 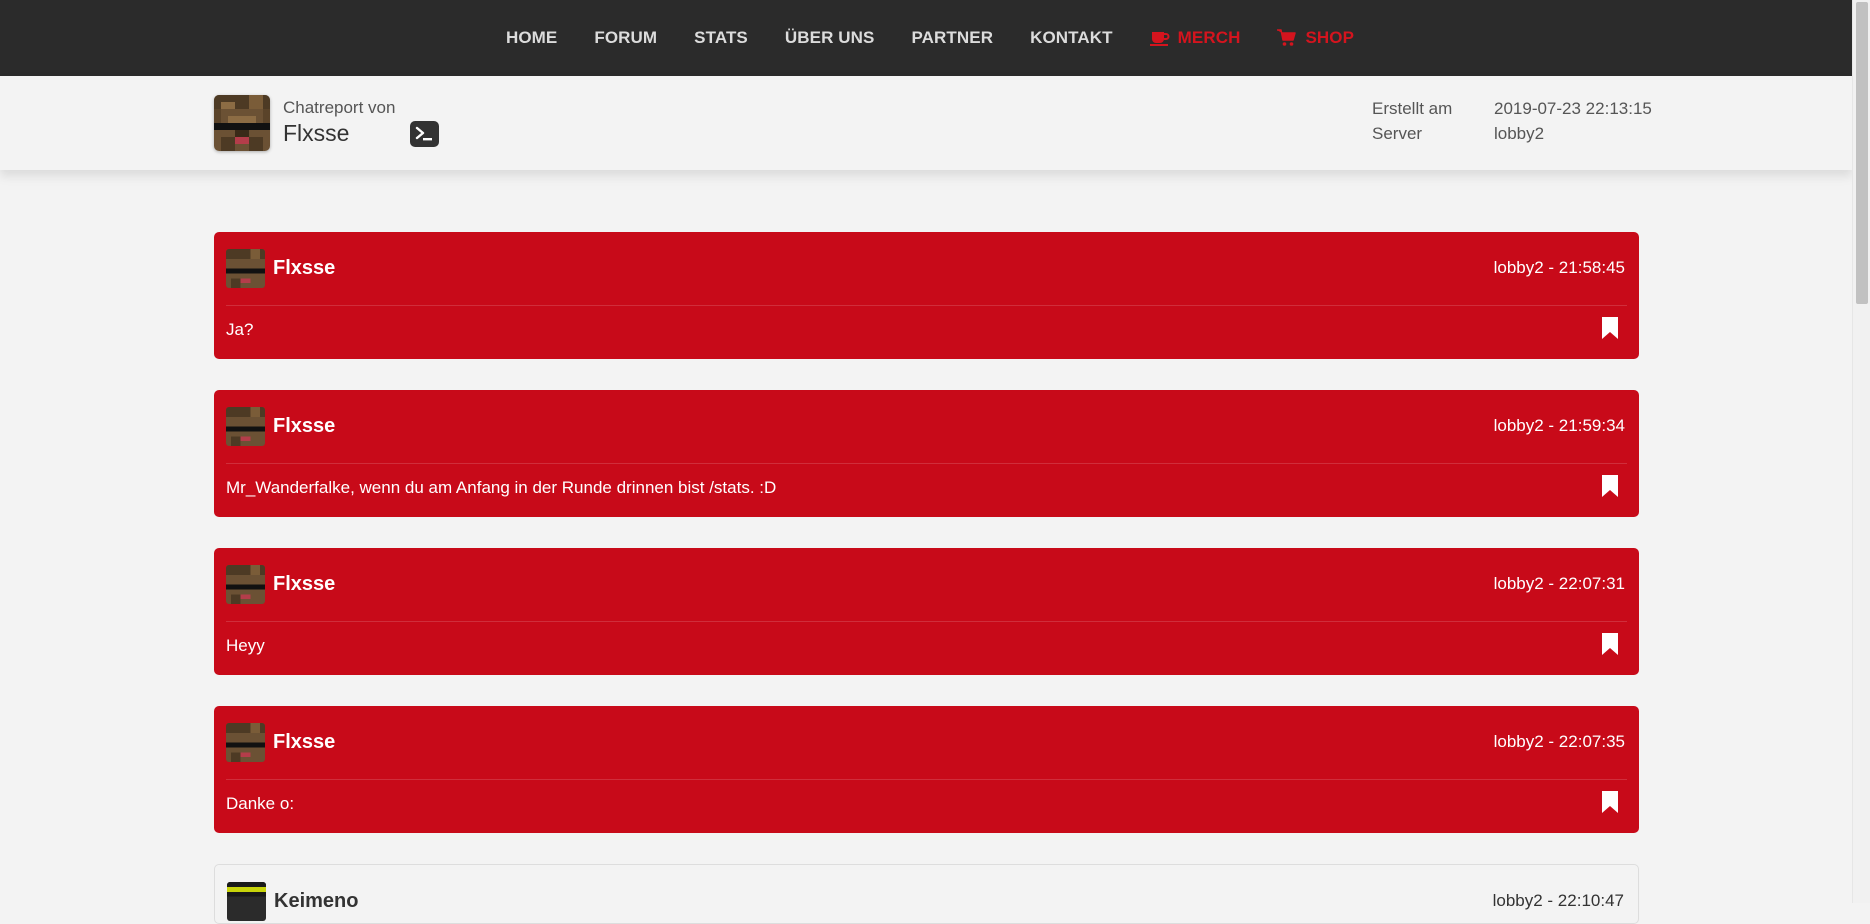 I want to click on message-timestamp: lobby2 - 22:07:35, so click(x=1559, y=741).